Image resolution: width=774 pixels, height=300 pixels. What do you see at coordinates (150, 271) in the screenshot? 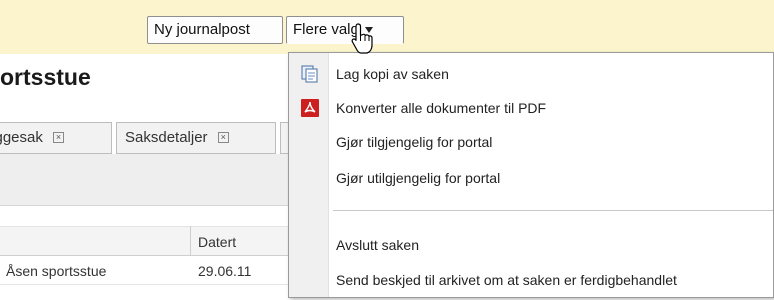
I see `table-row: Åsen sportsstue 29.06.11` at bounding box center [150, 271].